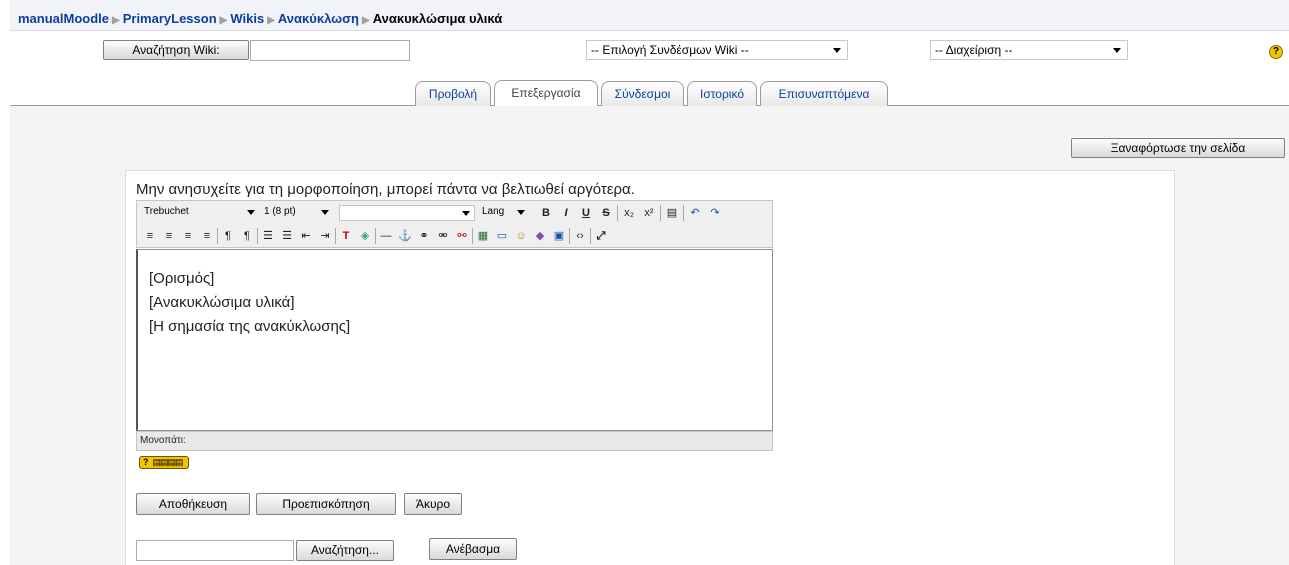 This screenshot has width=1289, height=565. I want to click on font-size-value: 1 (8 pt), so click(280, 211).